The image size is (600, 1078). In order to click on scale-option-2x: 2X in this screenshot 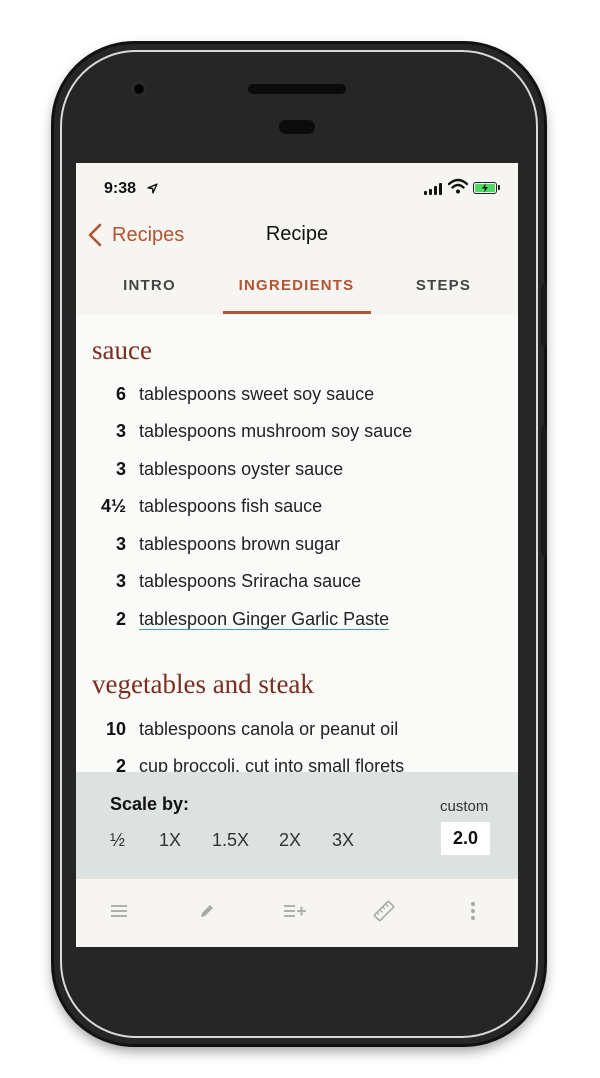, I will do `click(290, 840)`.